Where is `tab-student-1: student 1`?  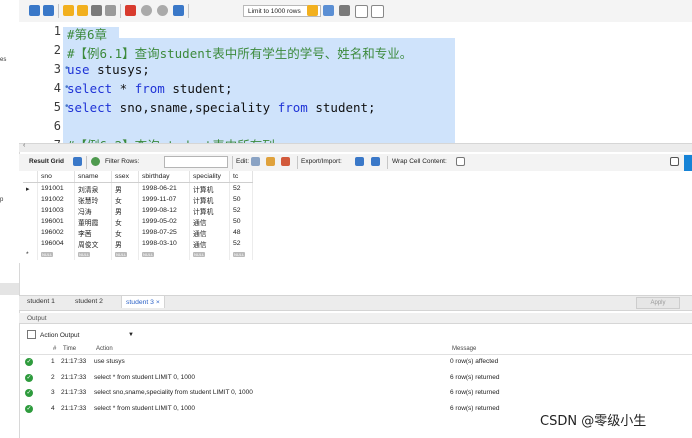
tab-student-1: student 1 is located at coordinates (41, 301).